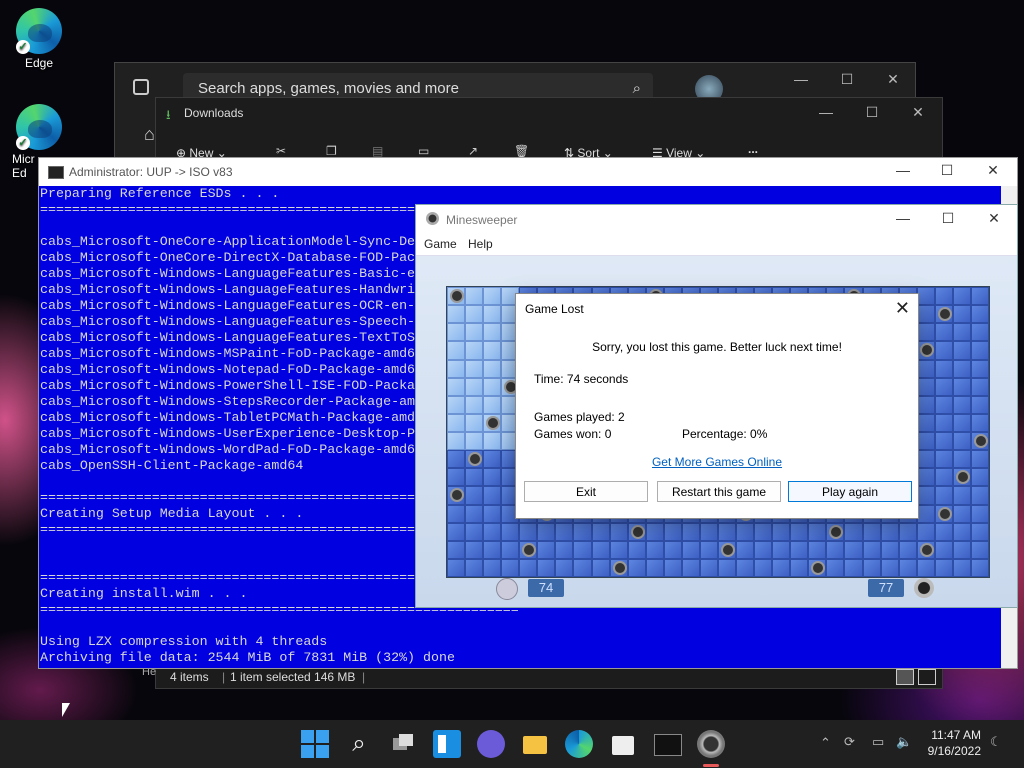 The height and width of the screenshot is (768, 1024). I want to click on desktop-icon-edge: ✓ Edge, so click(39, 39).